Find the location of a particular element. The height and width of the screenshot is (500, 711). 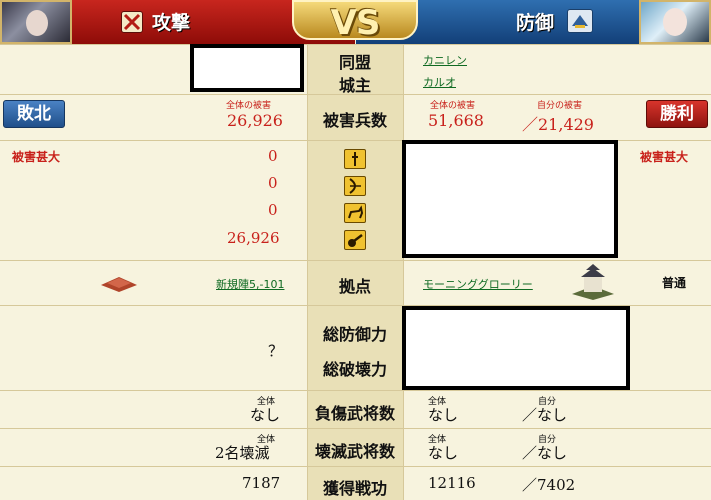

attack-title: 攻撃 is located at coordinates (171, 23).